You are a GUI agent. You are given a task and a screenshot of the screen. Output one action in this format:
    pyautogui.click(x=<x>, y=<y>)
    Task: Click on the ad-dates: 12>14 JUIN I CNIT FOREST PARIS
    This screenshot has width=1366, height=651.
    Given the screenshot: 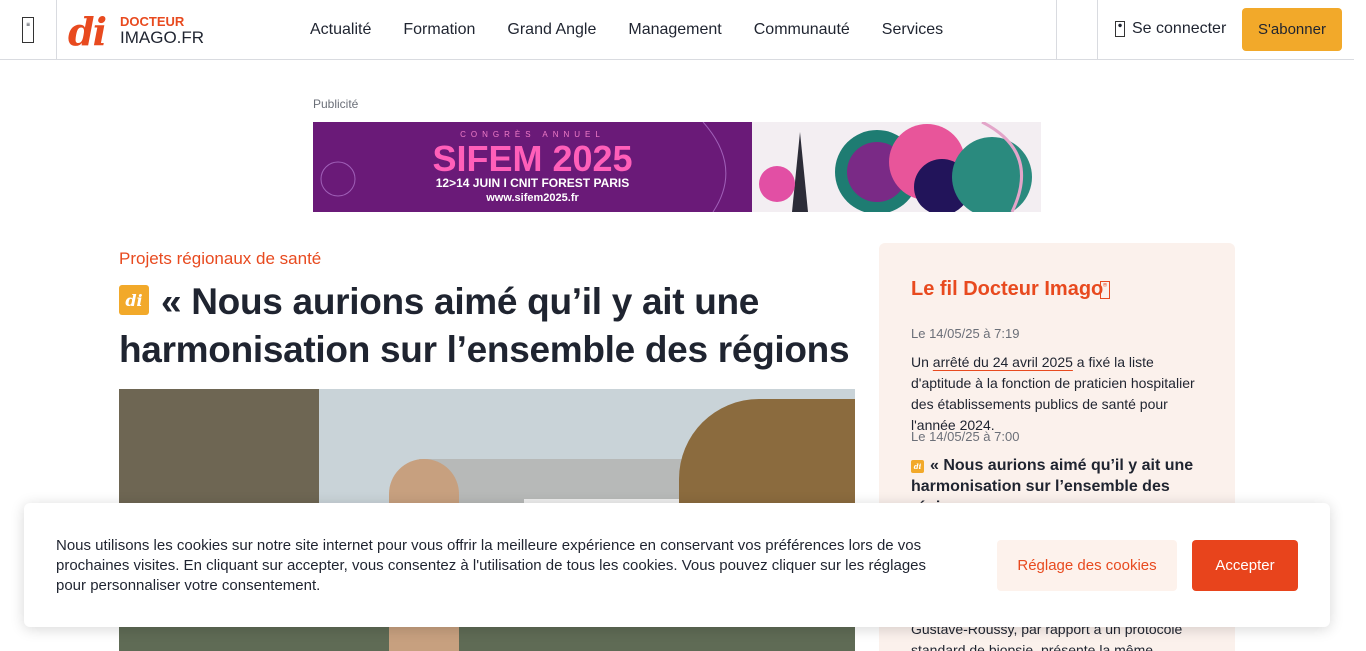 What is the action you would take?
    pyautogui.click(x=532, y=183)
    